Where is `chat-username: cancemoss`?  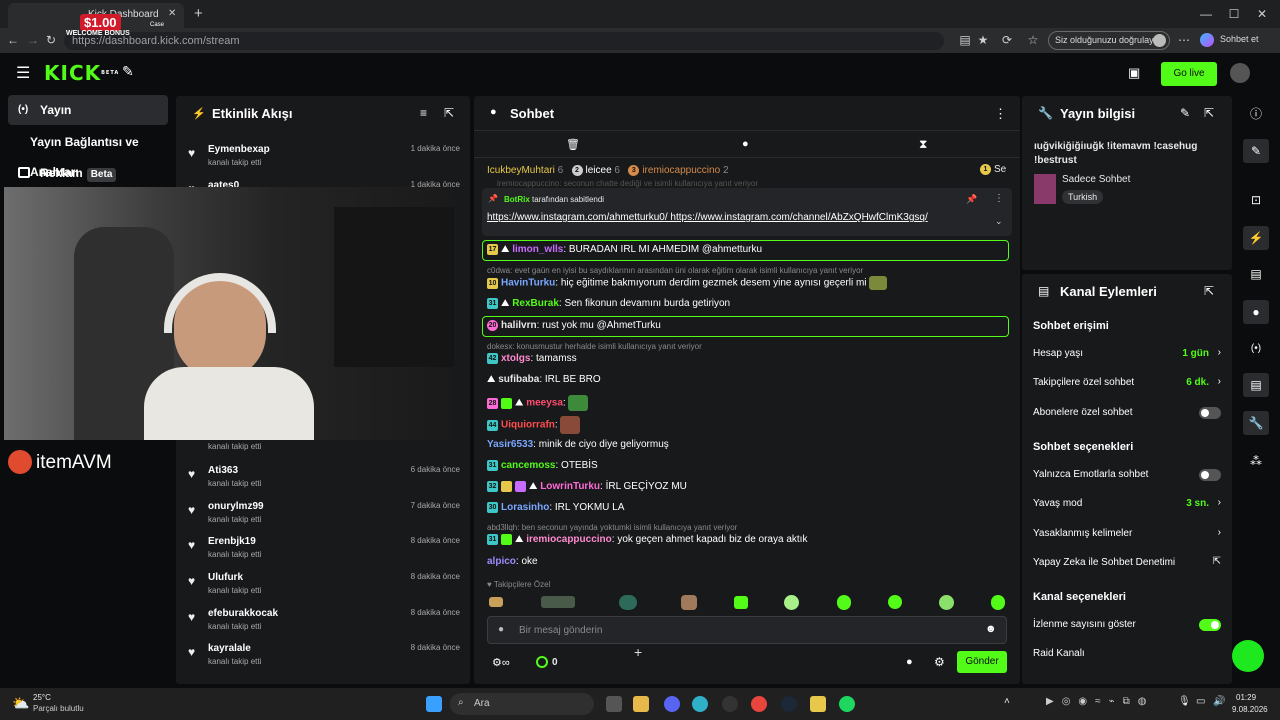
chat-username: cancemoss is located at coordinates (528, 465).